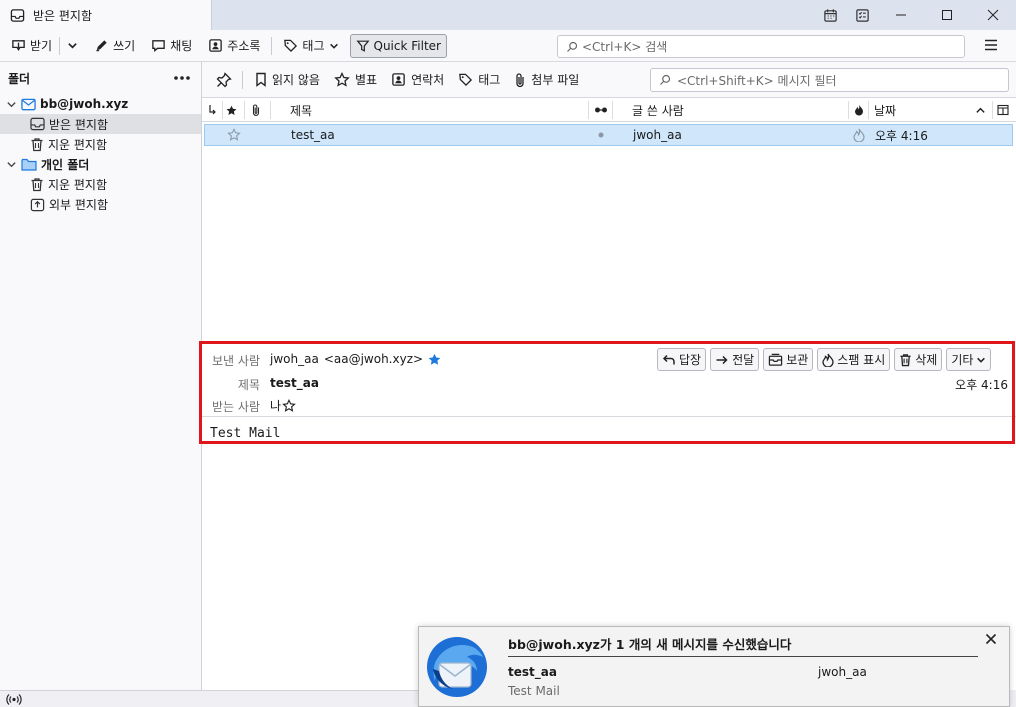  What do you see at coordinates (69, 204) in the screenshot?
I see `folder-outbox: 외부 편지함` at bounding box center [69, 204].